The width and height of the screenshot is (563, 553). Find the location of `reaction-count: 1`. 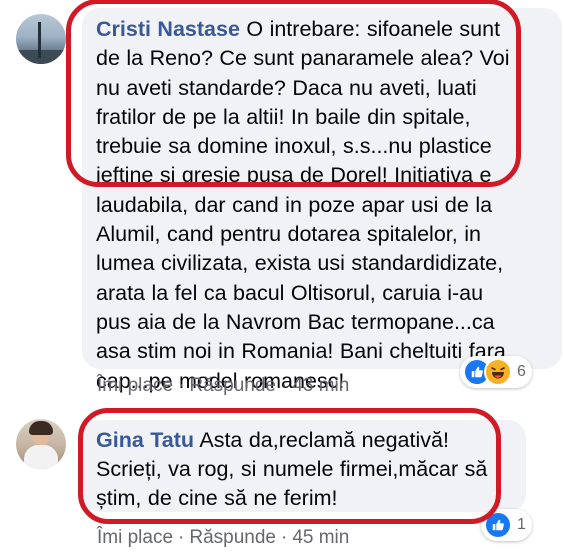

reaction-count: 1 is located at coordinates (521, 524).